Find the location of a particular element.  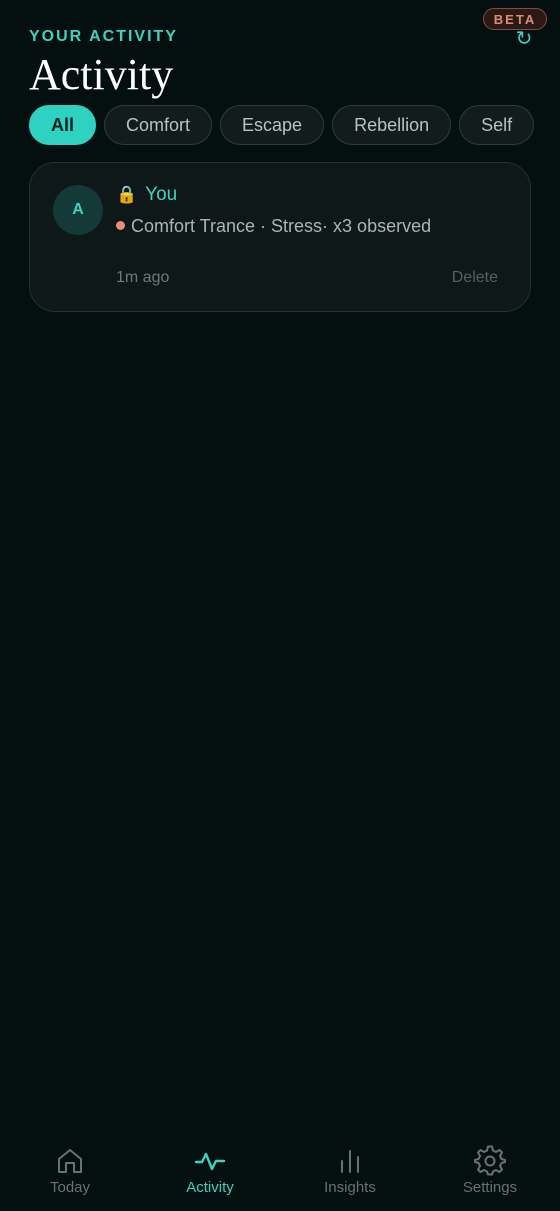

filter-chip-all: All is located at coordinates (63, 125).